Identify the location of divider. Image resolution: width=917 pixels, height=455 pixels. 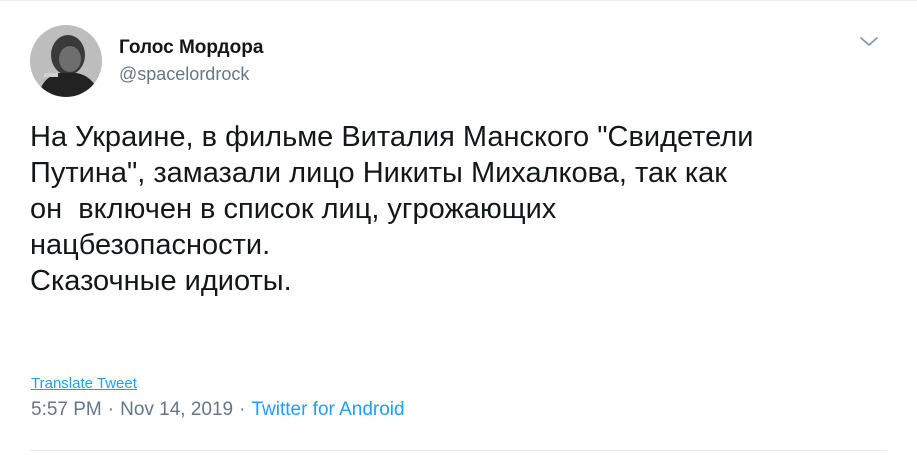
(458, 450).